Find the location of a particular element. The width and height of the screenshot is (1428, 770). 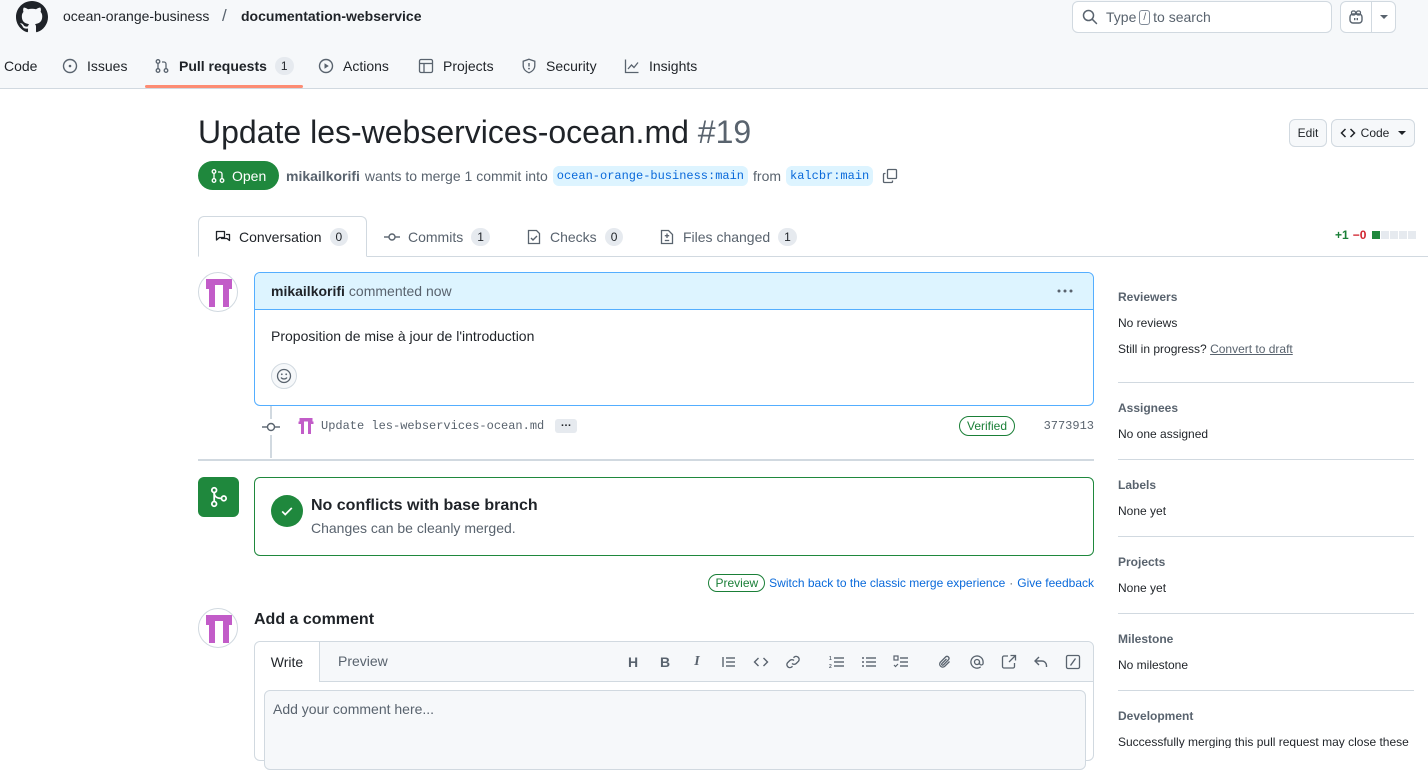

code-dropdown-button: Code is located at coordinates (1373, 133).